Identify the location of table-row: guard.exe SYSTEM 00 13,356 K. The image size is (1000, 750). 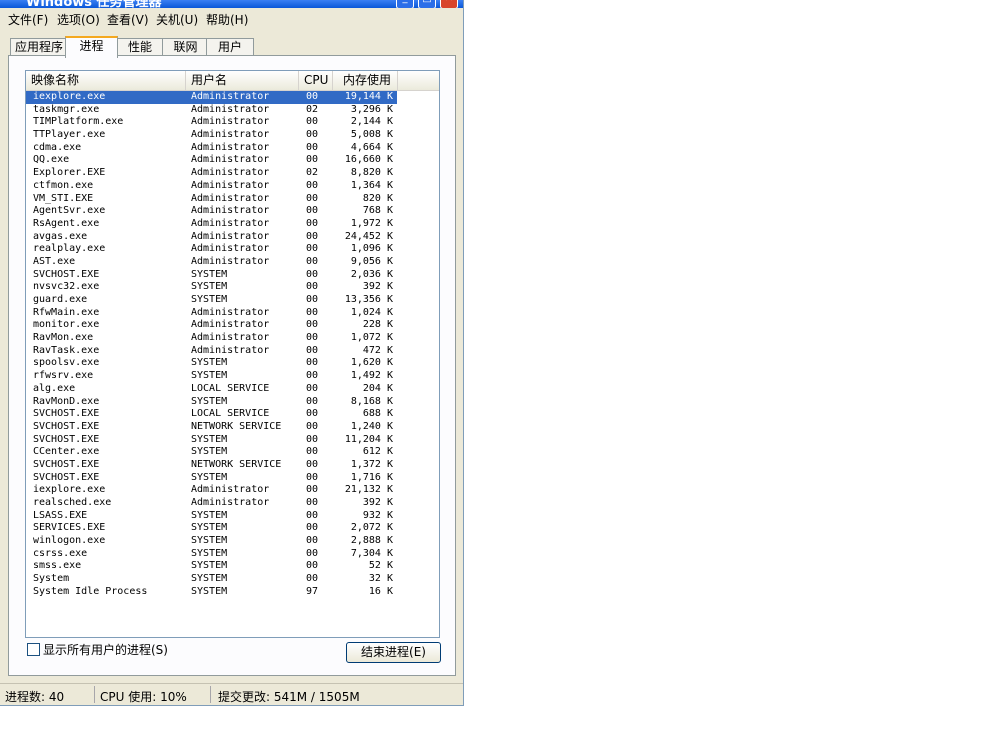
(232, 300).